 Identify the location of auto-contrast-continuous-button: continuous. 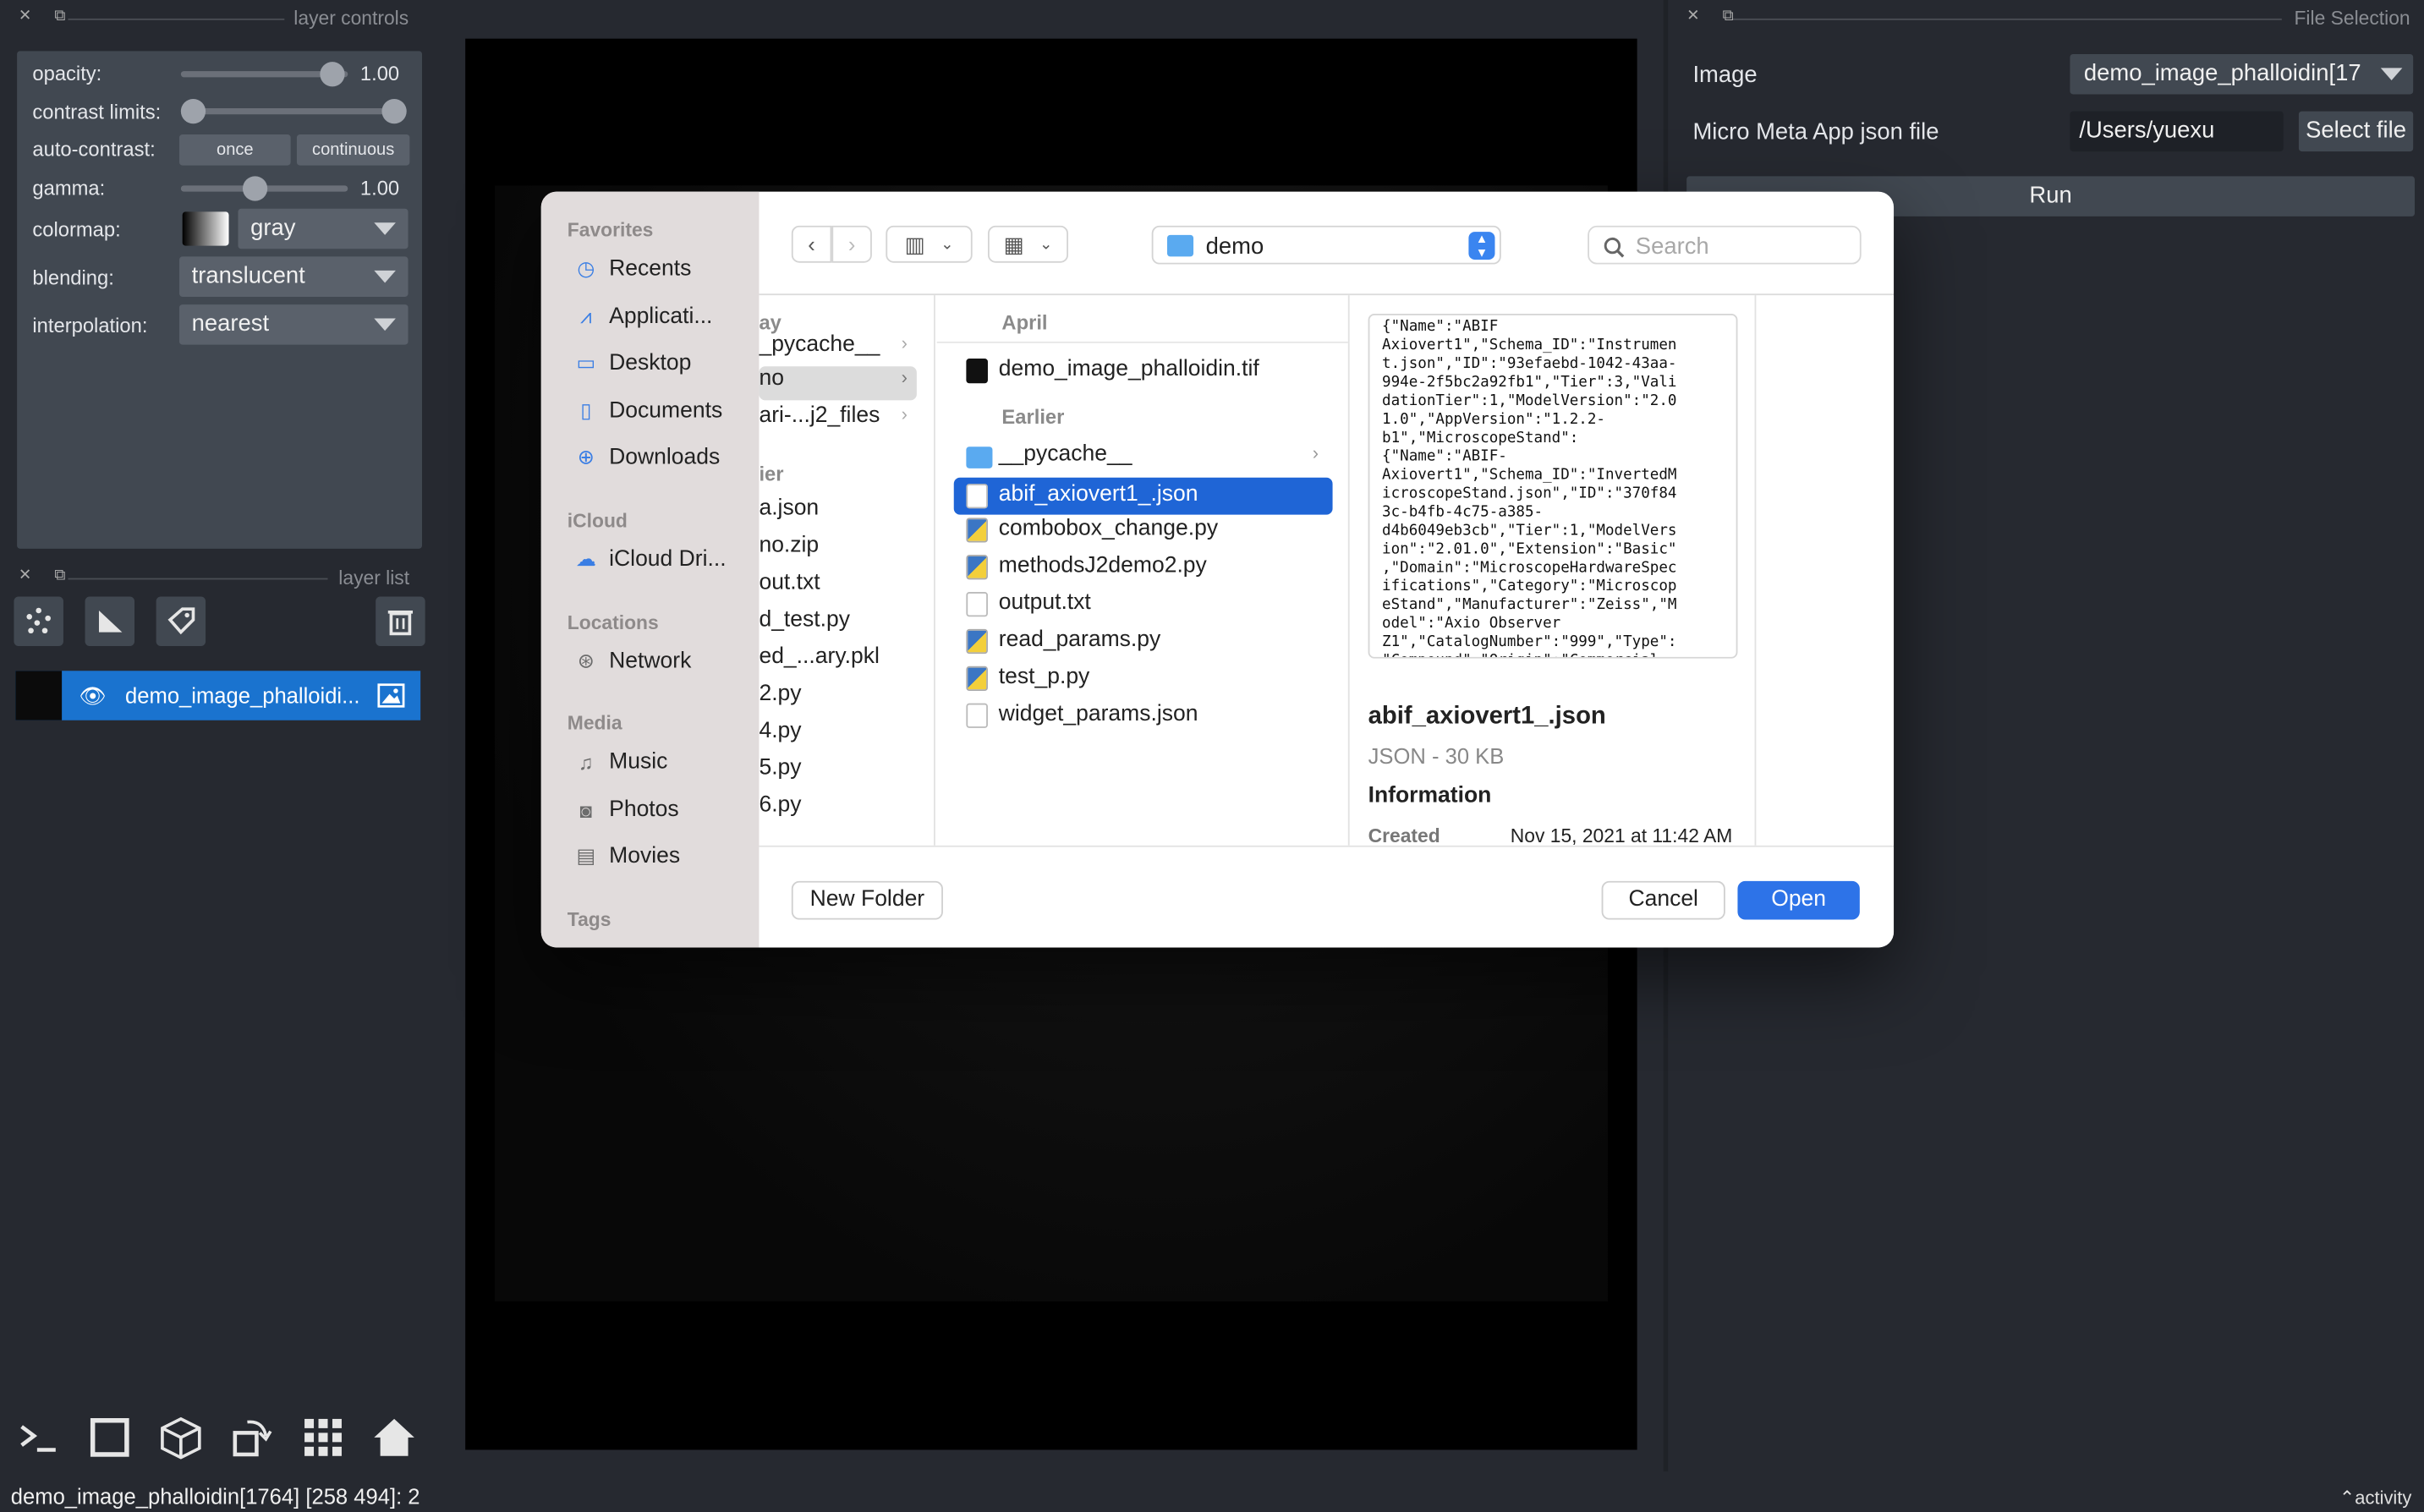
(353, 150).